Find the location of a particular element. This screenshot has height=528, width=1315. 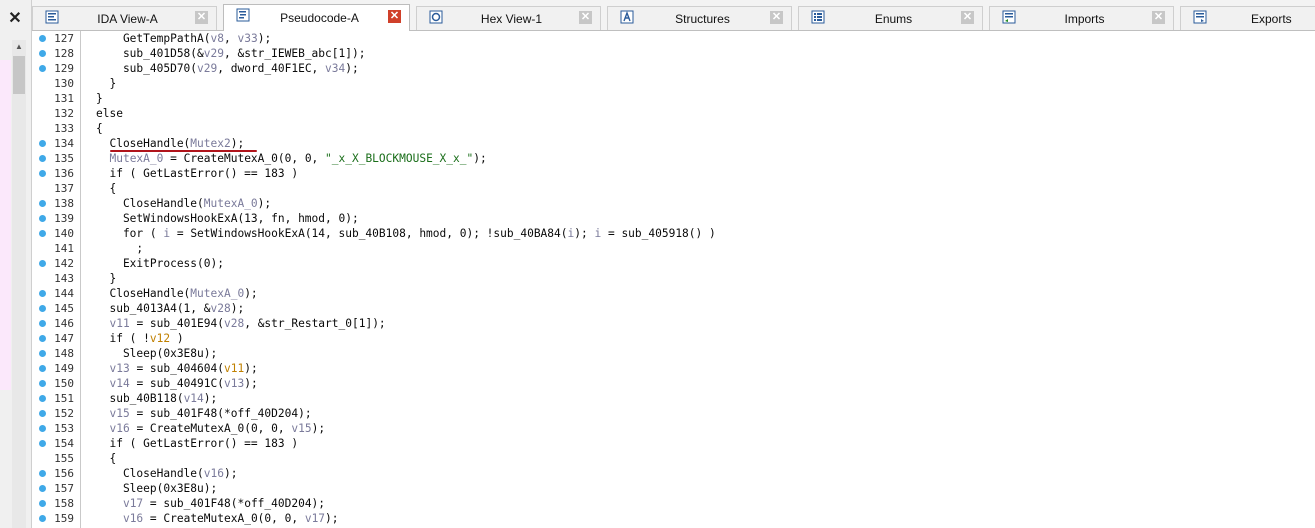

code-line: 143 } is located at coordinates (684, 278).